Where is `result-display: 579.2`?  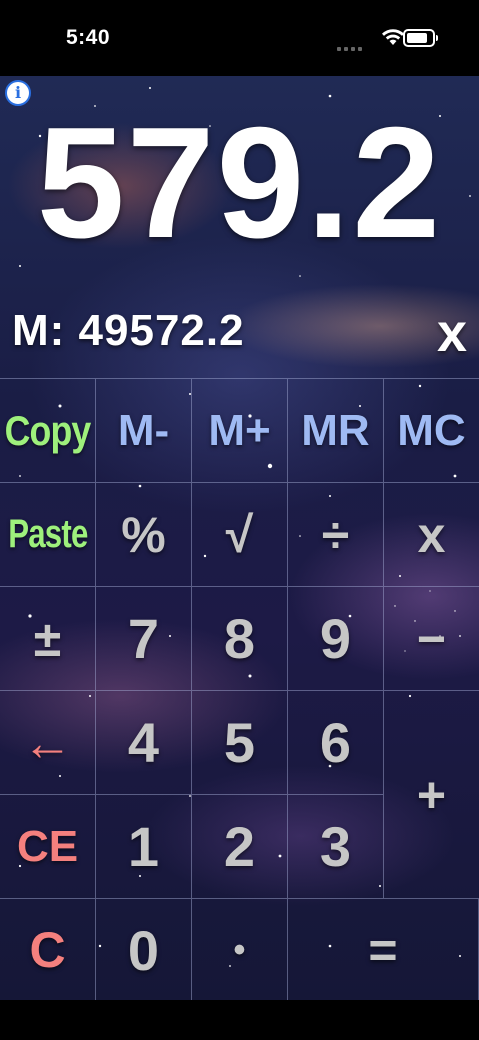 result-display: 579.2 is located at coordinates (239, 183).